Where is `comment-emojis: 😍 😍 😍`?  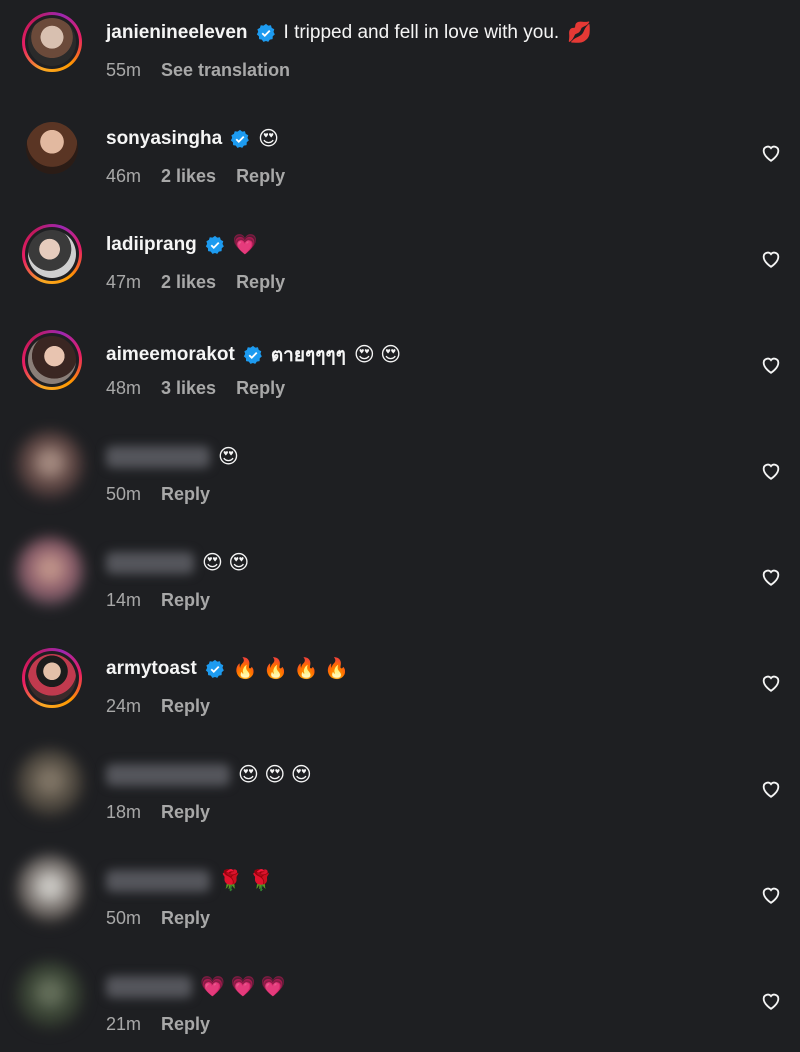 comment-emojis: 😍 😍 😍 is located at coordinates (275, 775).